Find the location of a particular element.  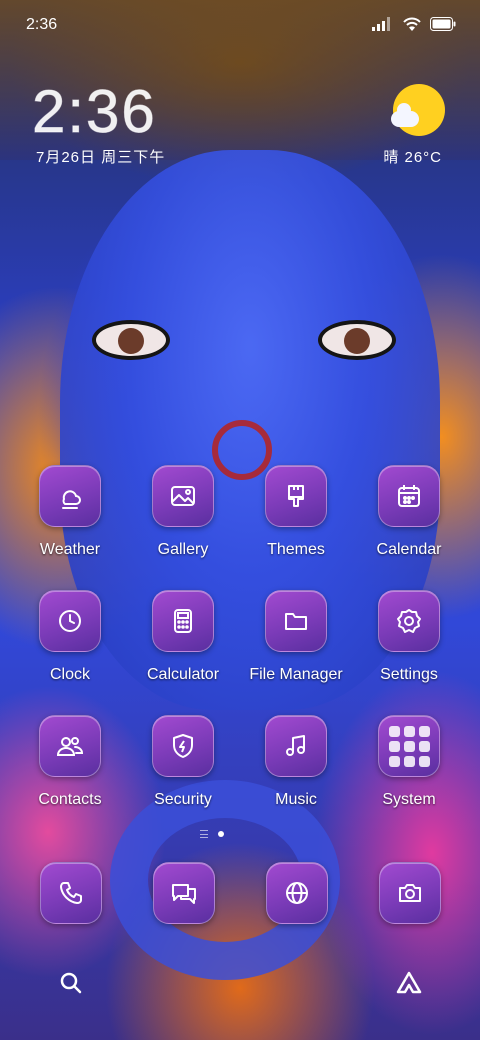

page-indicator-dot-active is located at coordinates (221, 834).